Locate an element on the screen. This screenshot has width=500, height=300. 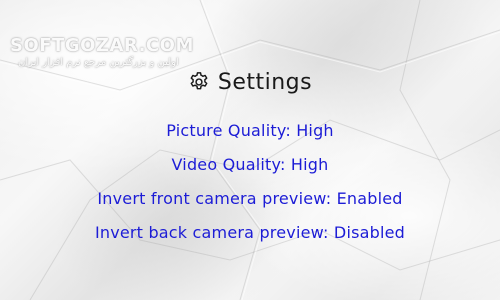
invert-back-camera-setting: Invert back camera preview: Disabled is located at coordinates (250, 233).